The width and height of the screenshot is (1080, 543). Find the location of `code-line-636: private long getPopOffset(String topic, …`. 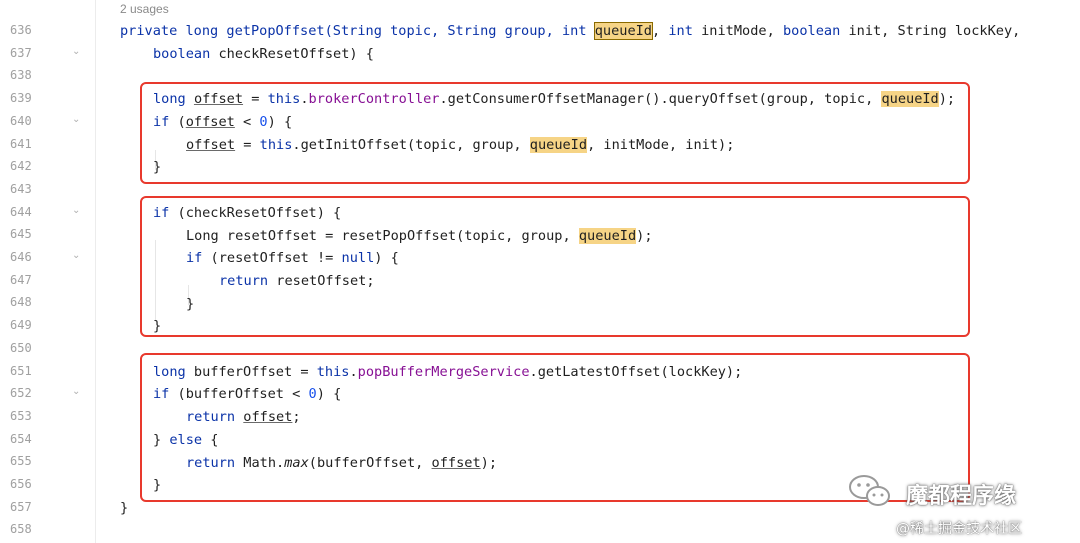

code-line-636: private long getPopOffset(String topic, … is located at coordinates (540, 32).